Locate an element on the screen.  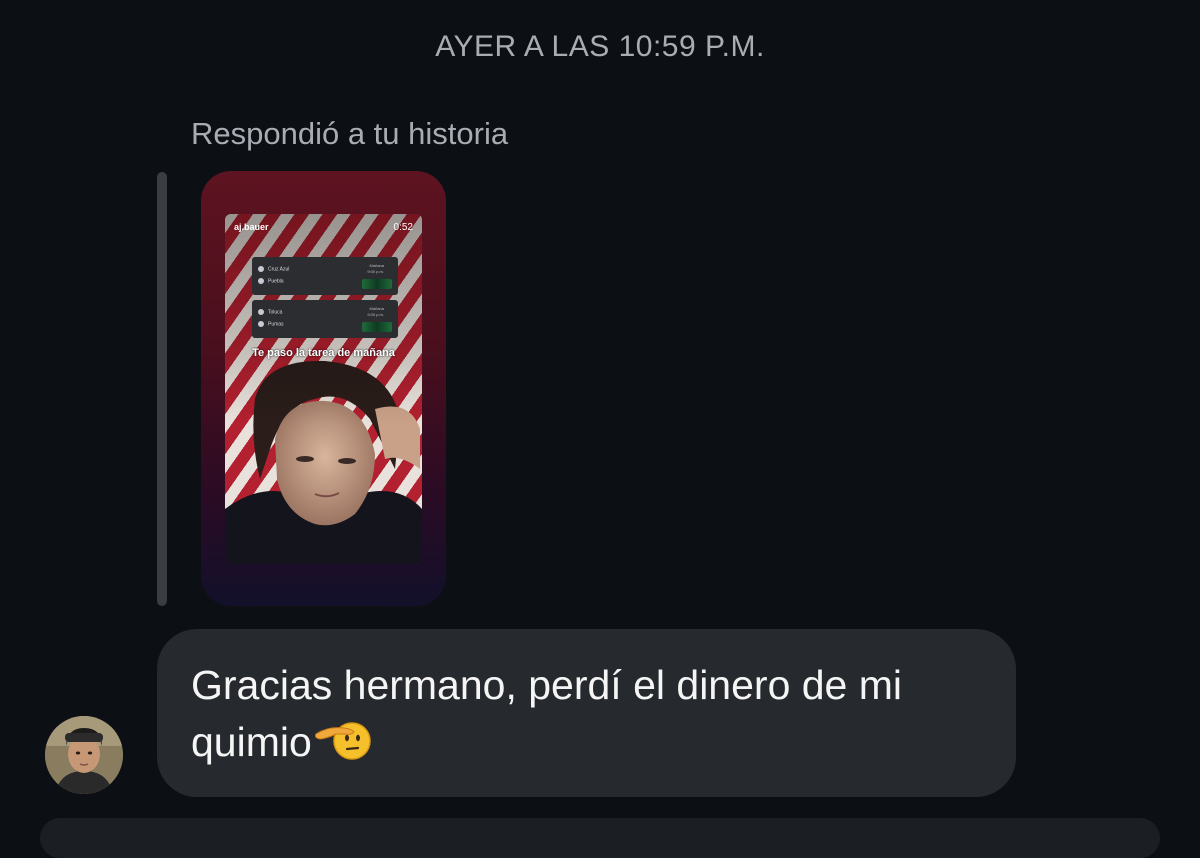
avatar-photo is located at coordinates (84, 755).